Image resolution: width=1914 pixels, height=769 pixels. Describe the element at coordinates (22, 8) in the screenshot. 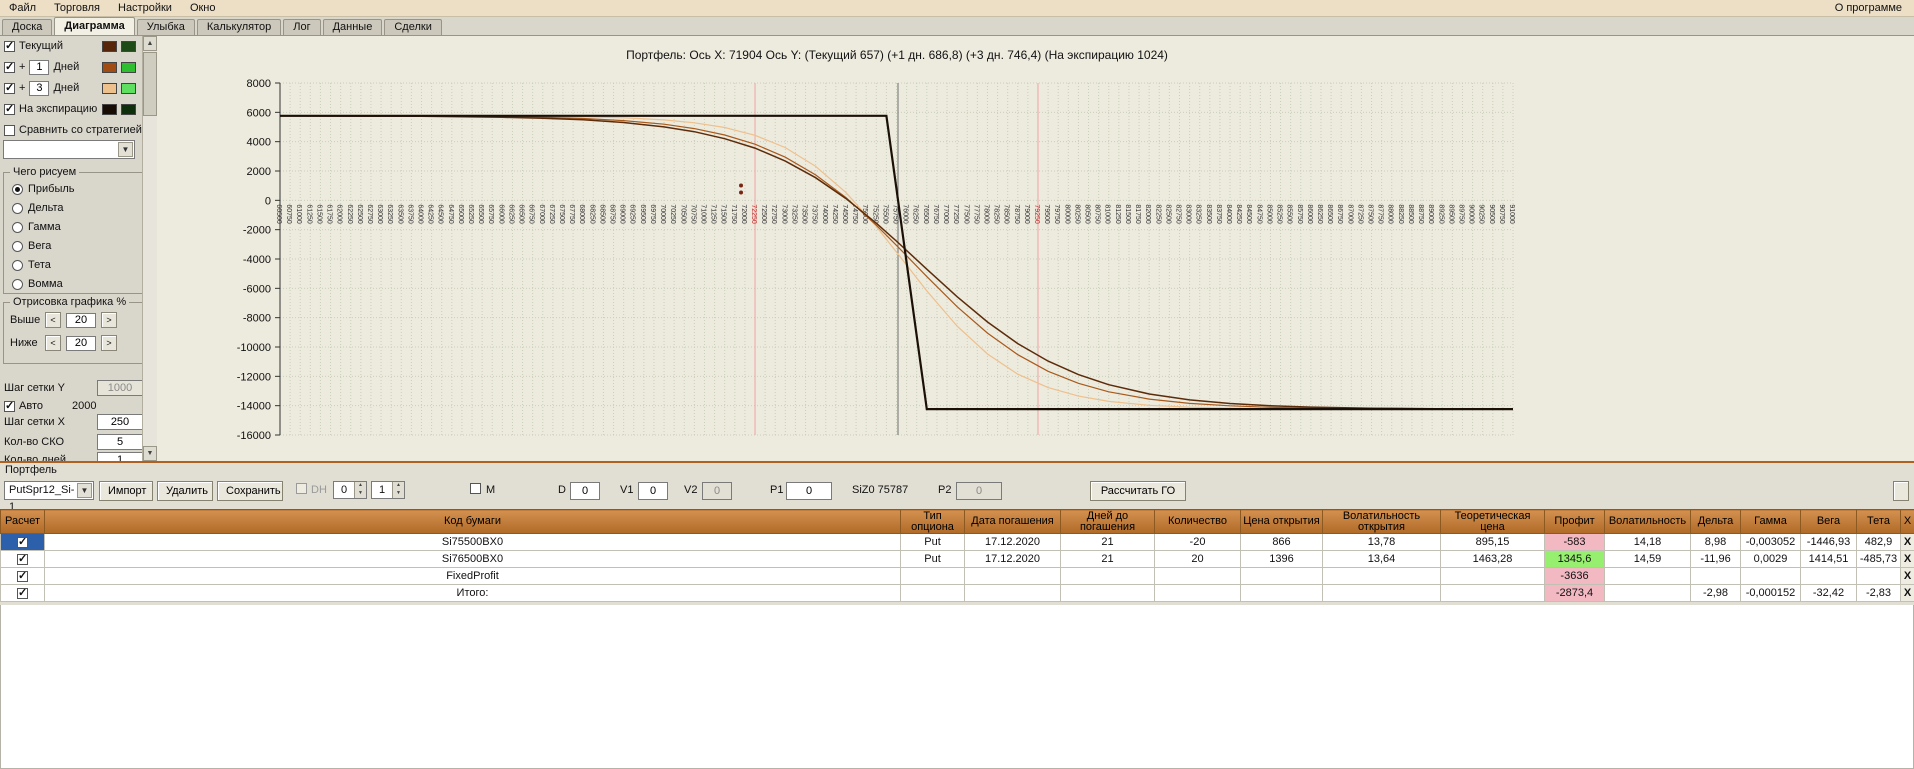

I see `menu-file: Файл` at that location.